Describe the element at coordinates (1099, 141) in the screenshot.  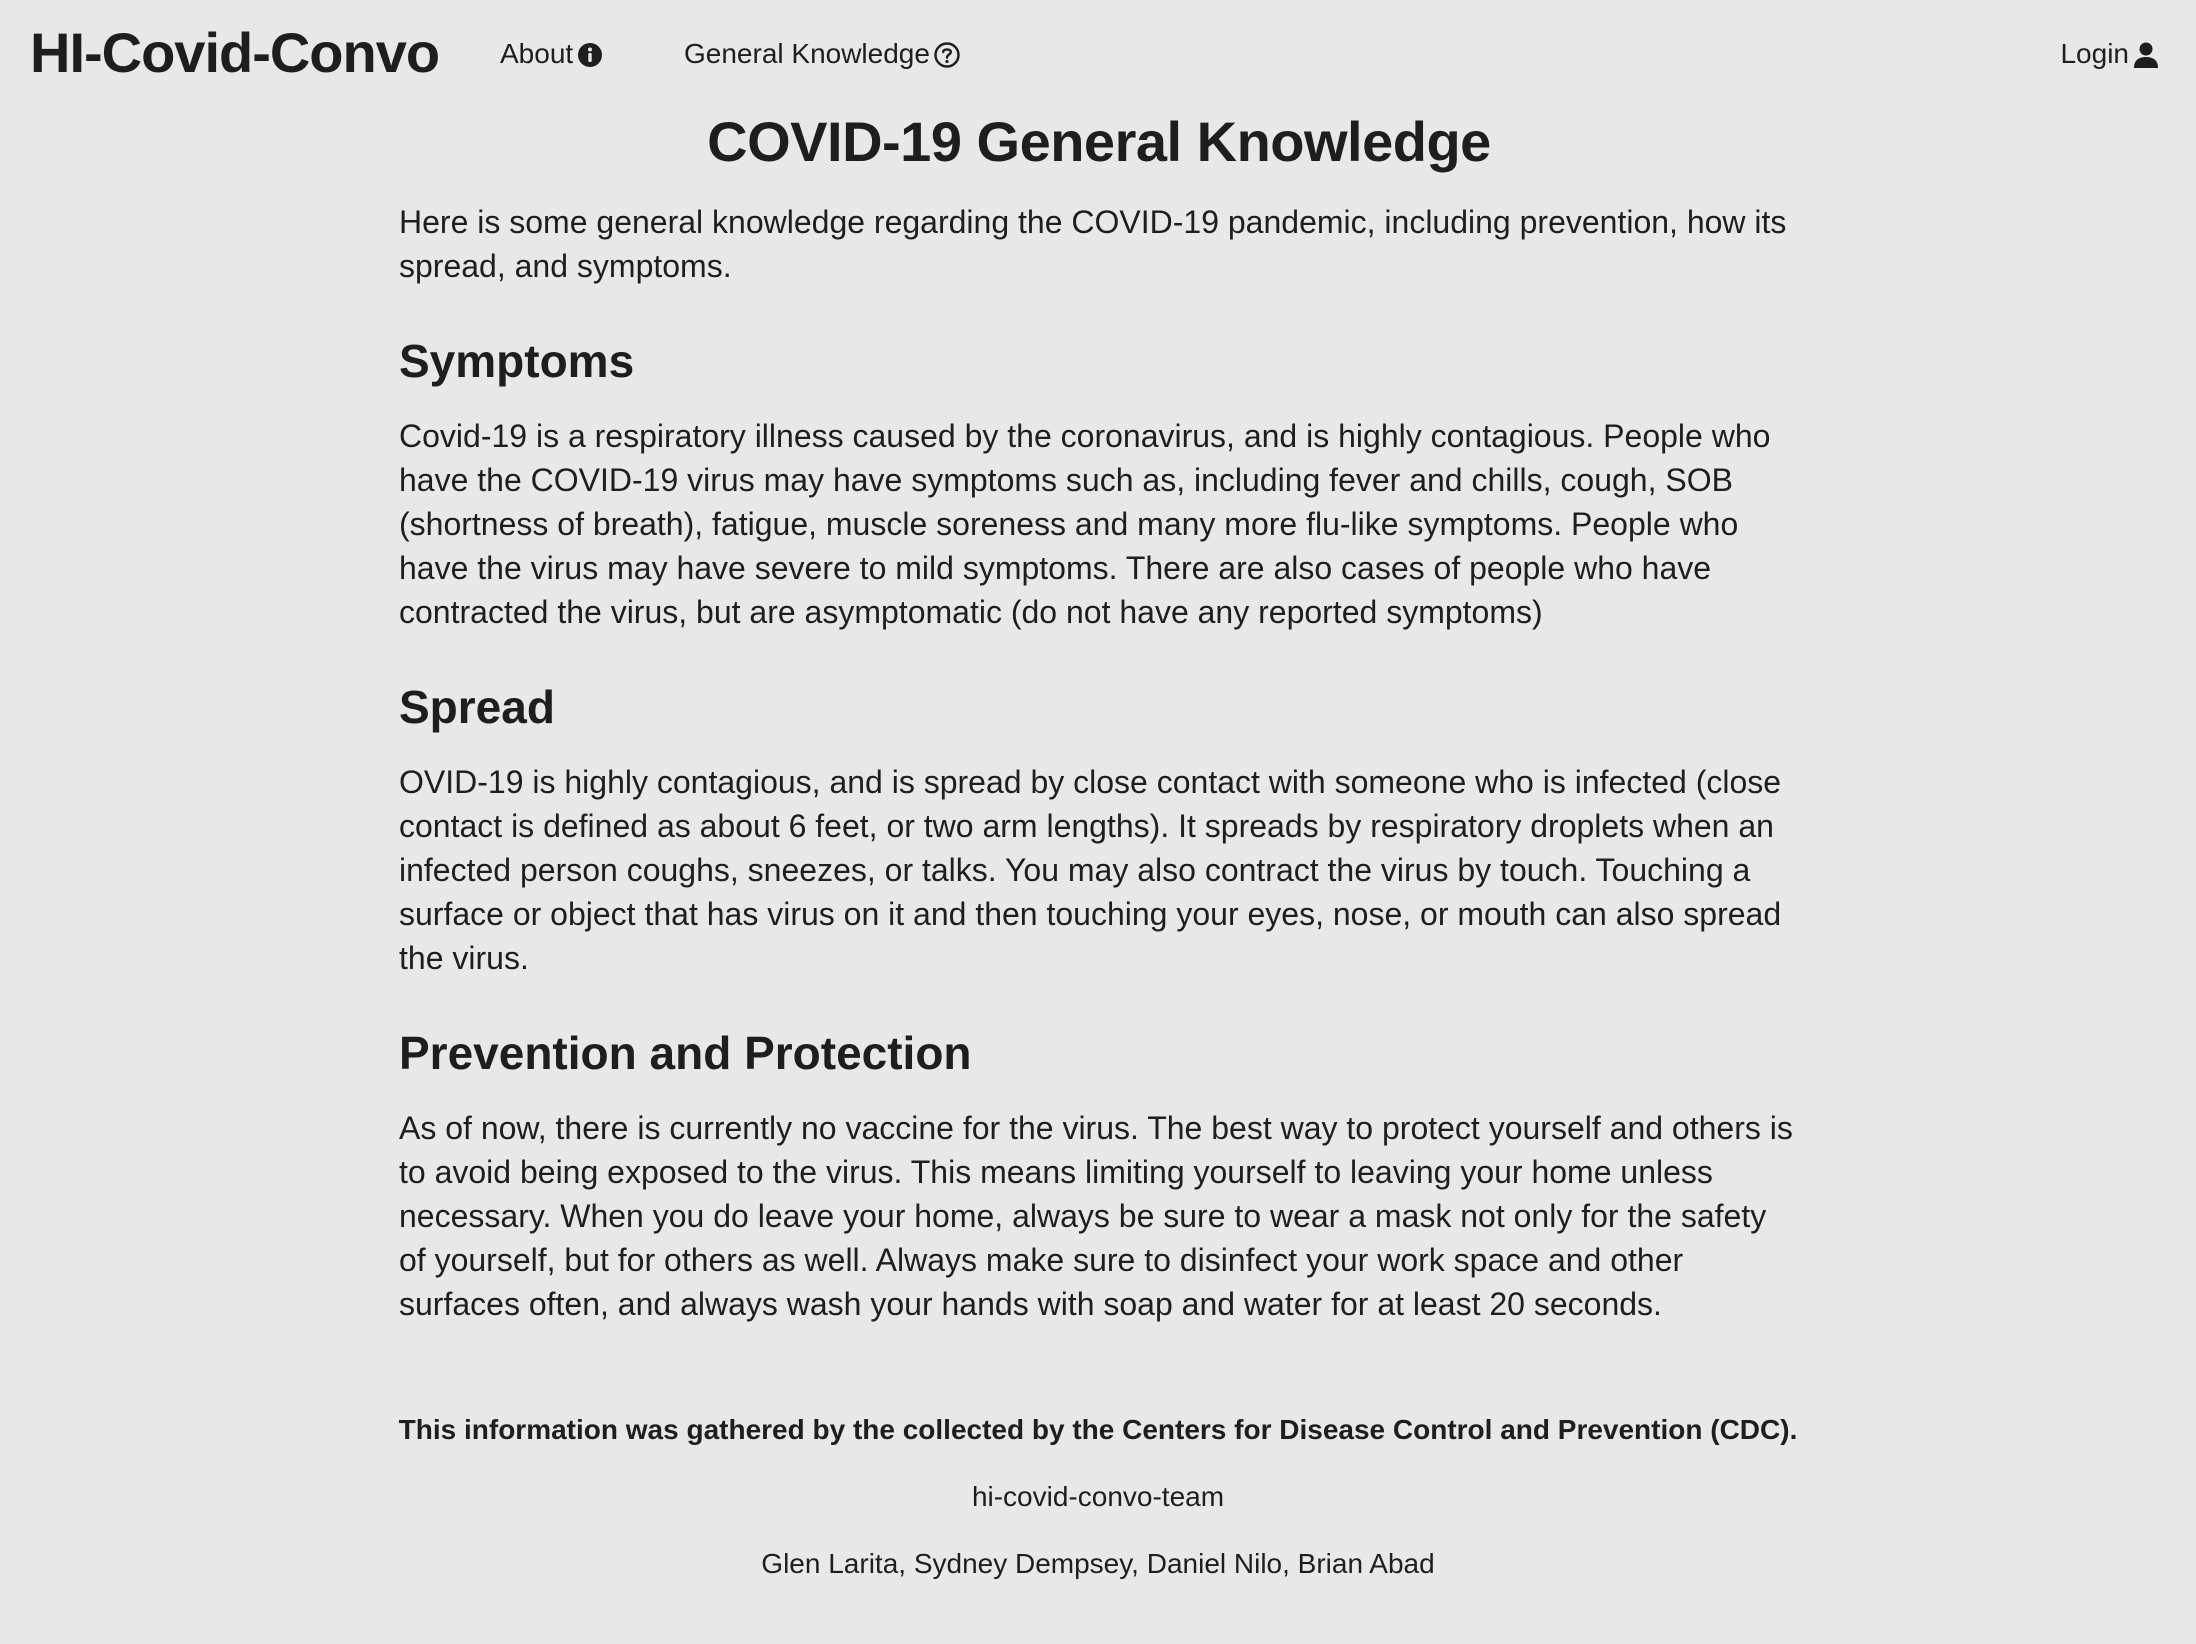
I see `page-title: COVID-19 General Knowledge` at that location.